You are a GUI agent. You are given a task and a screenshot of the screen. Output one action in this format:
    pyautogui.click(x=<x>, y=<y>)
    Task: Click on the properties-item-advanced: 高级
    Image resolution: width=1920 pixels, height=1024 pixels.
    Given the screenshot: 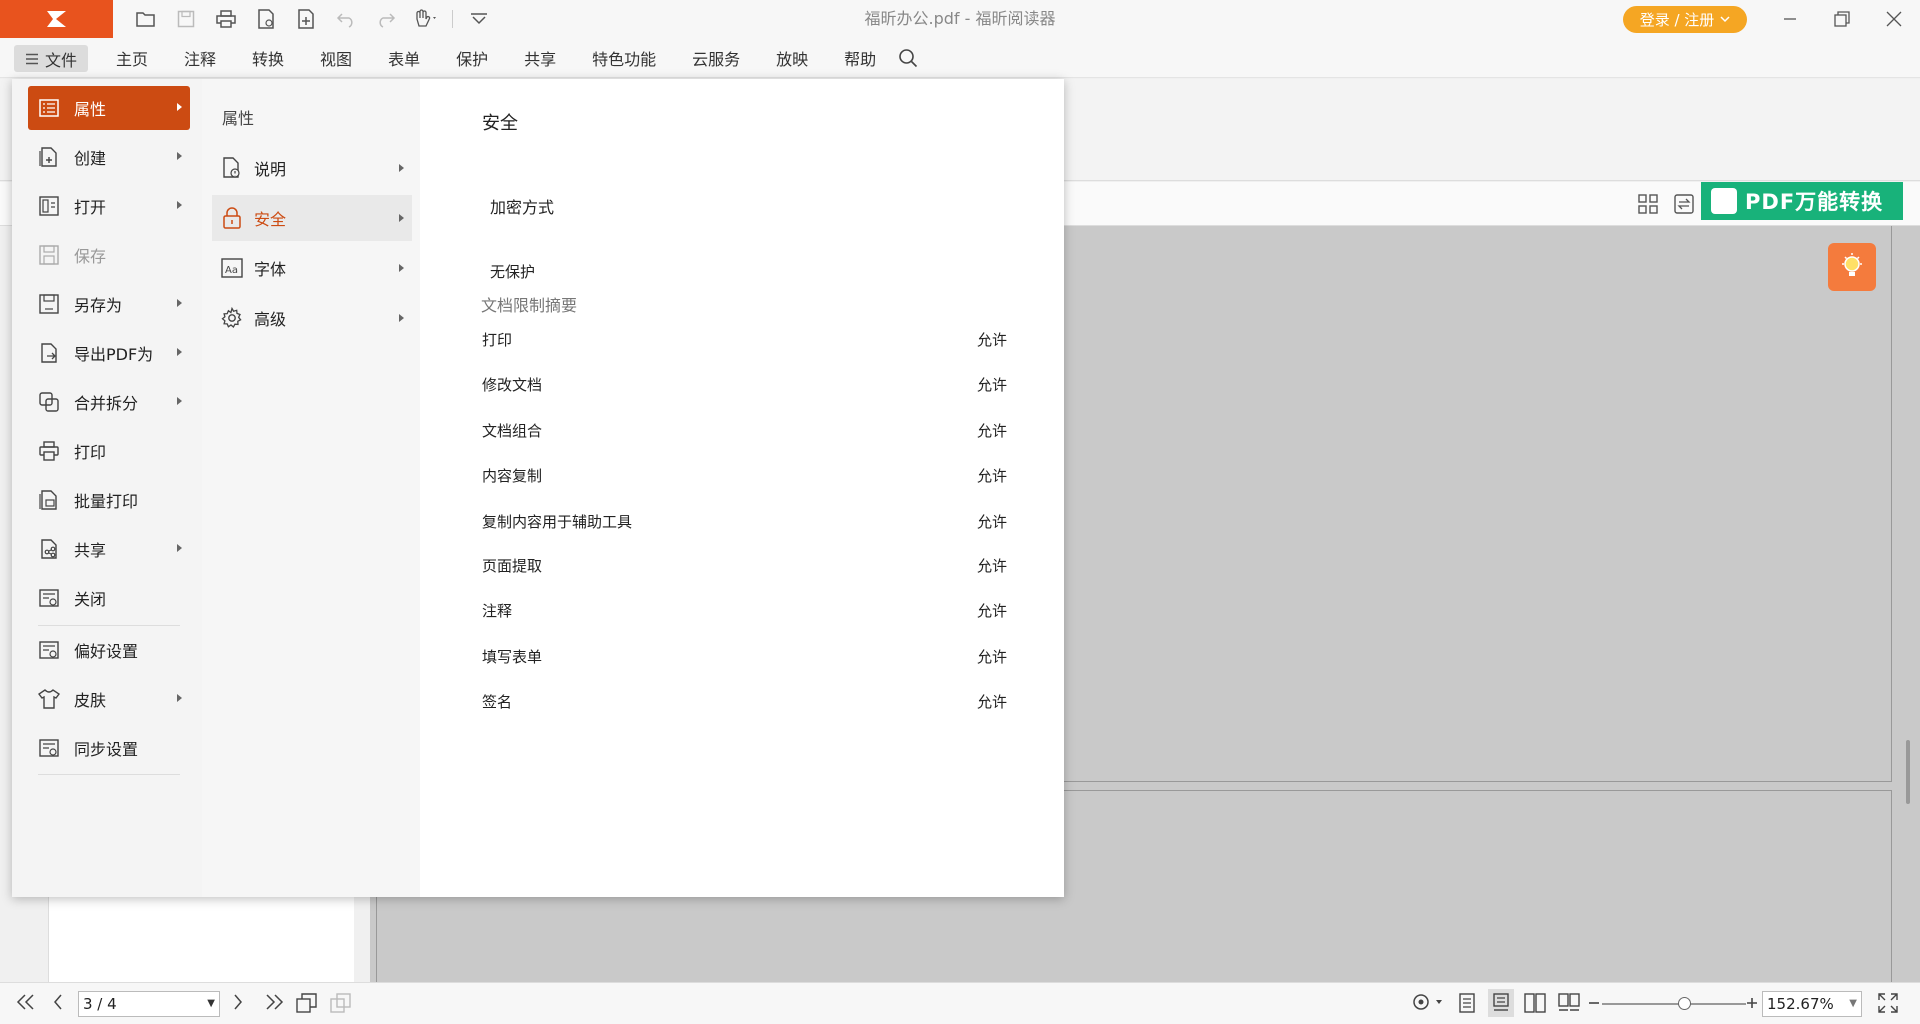 What is the action you would take?
    pyautogui.click(x=312, y=318)
    